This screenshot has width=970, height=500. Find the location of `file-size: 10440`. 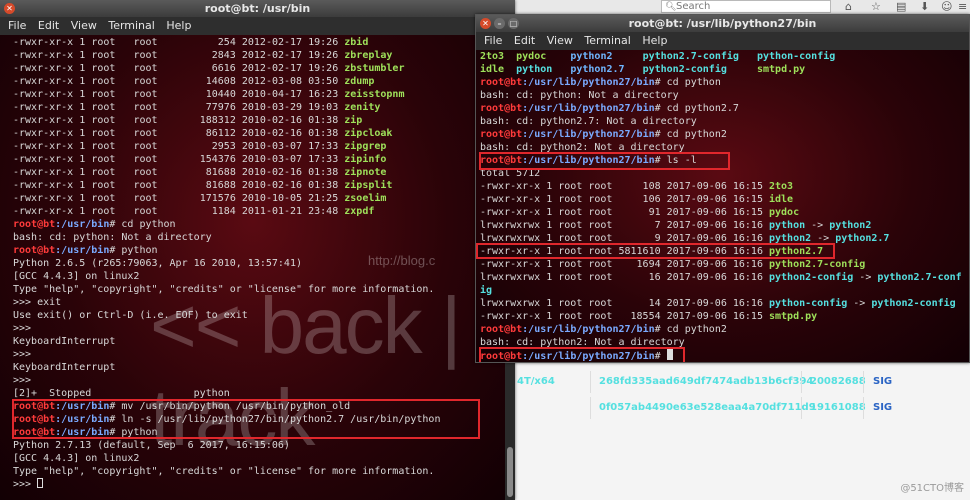

file-size: 10440 is located at coordinates (220, 94).